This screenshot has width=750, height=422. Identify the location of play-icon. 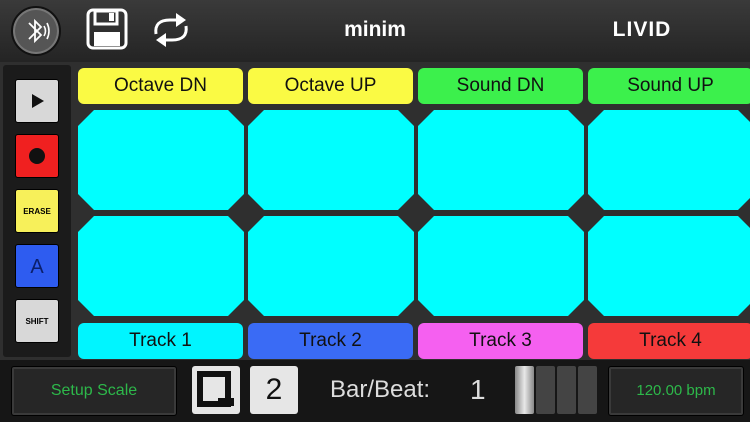
(38, 101).